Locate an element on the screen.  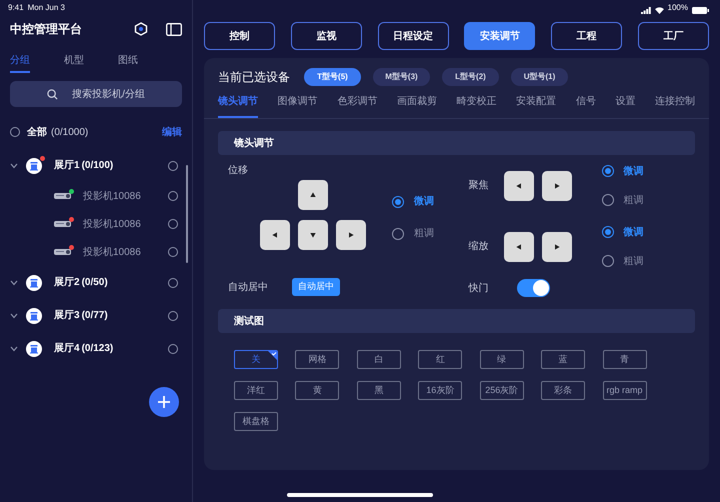
panel-tab: 连接控制 is located at coordinates (675, 106).